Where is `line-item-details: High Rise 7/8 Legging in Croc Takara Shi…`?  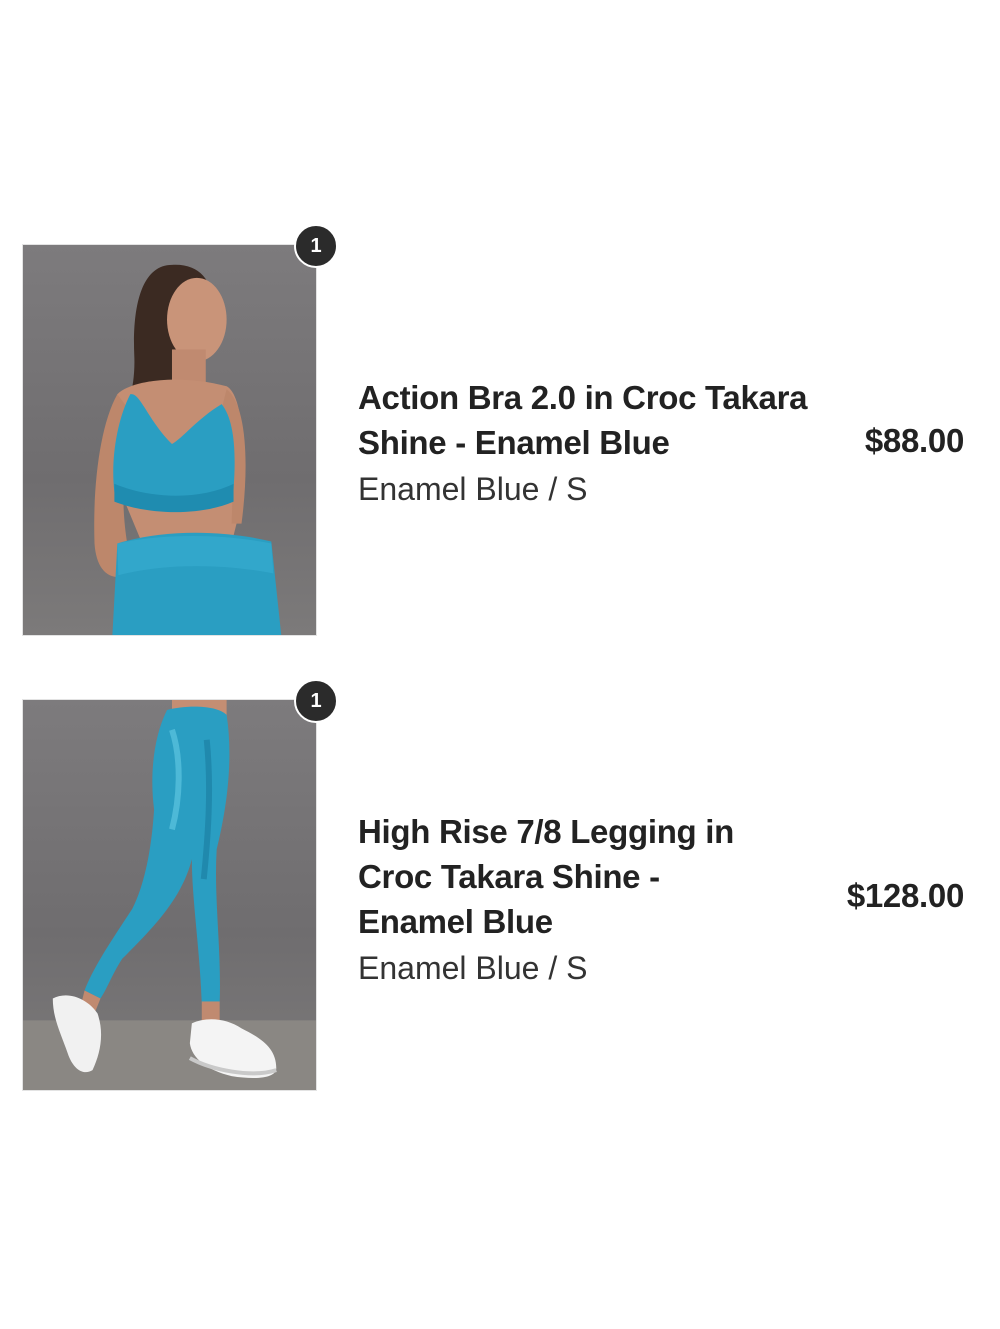
line-item-details: High Rise 7/8 Legging in Croc Takara Shi… is located at coordinates (588, 900).